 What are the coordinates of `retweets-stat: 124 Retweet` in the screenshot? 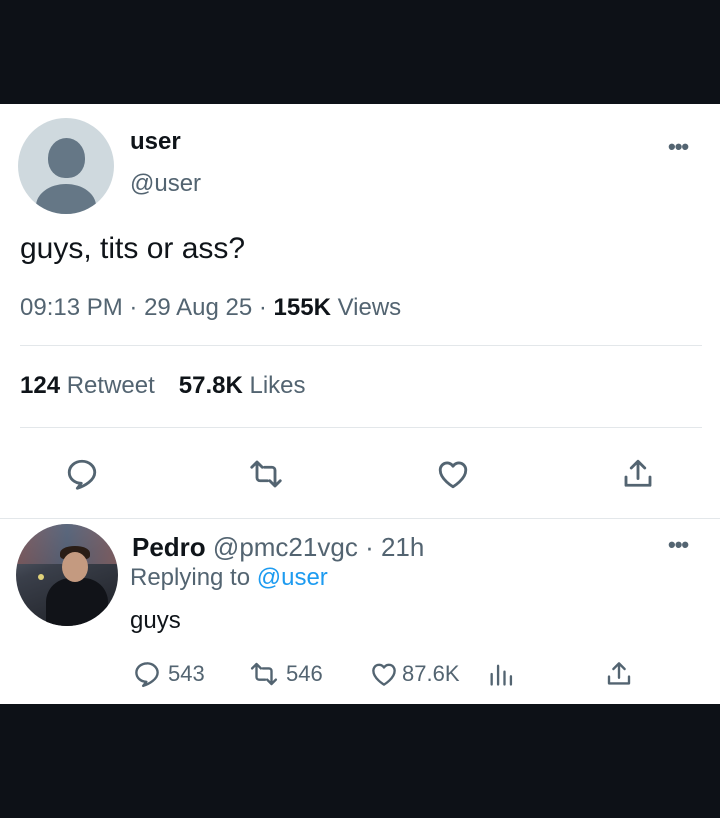 It's located at (87, 385).